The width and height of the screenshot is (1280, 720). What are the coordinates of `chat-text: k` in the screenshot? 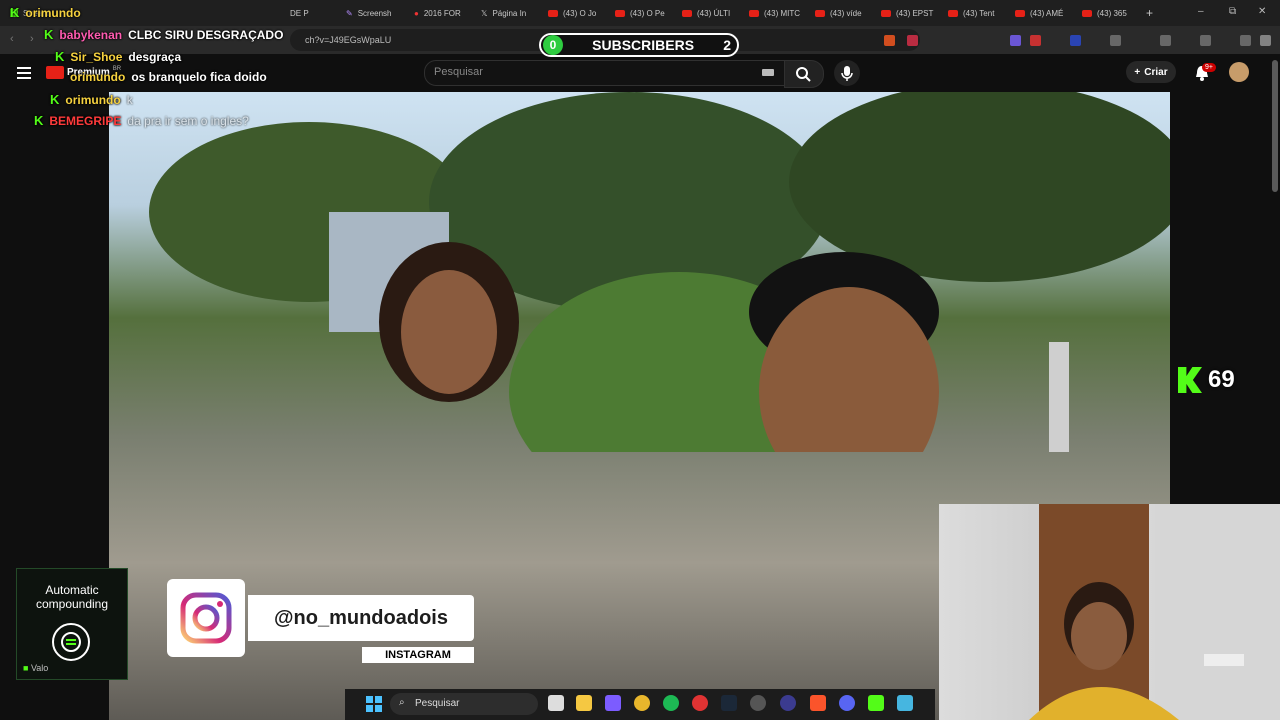 It's located at (129, 99).